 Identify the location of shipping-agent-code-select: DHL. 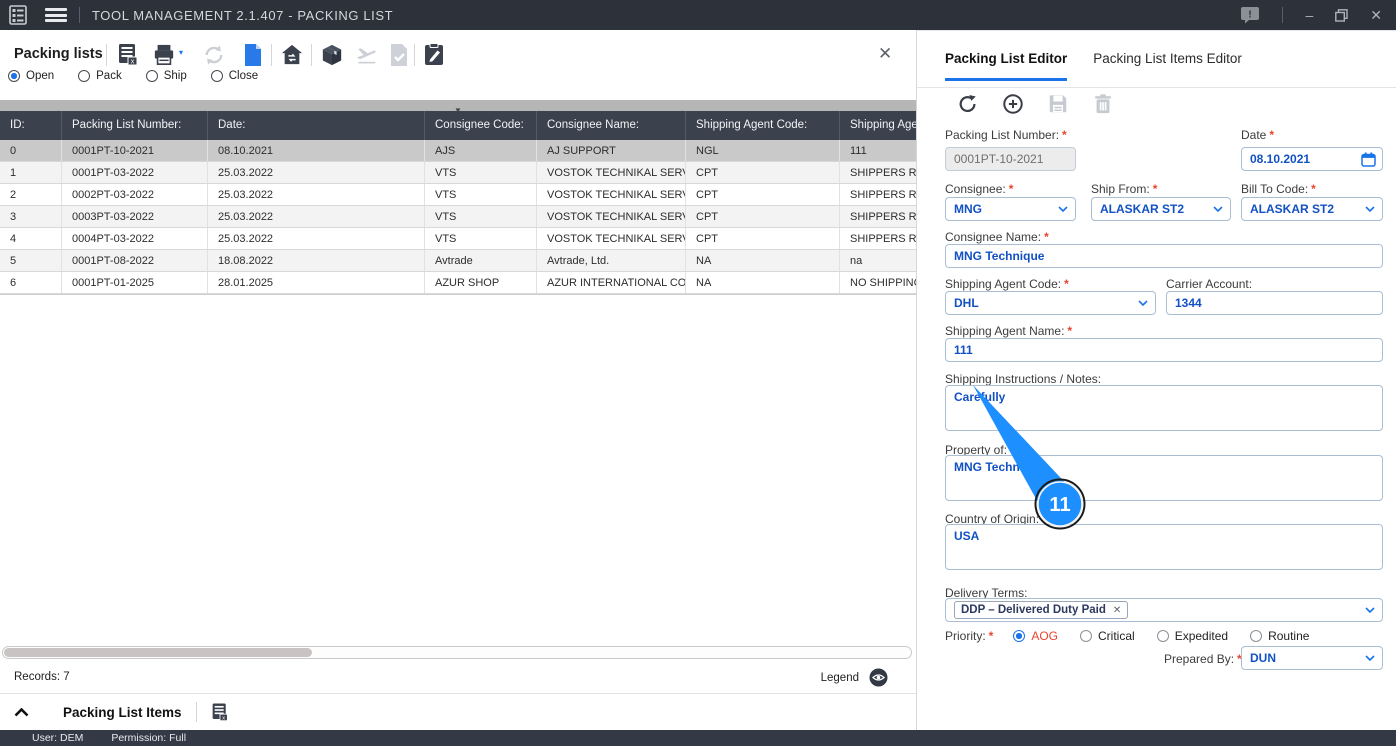
(1050, 303).